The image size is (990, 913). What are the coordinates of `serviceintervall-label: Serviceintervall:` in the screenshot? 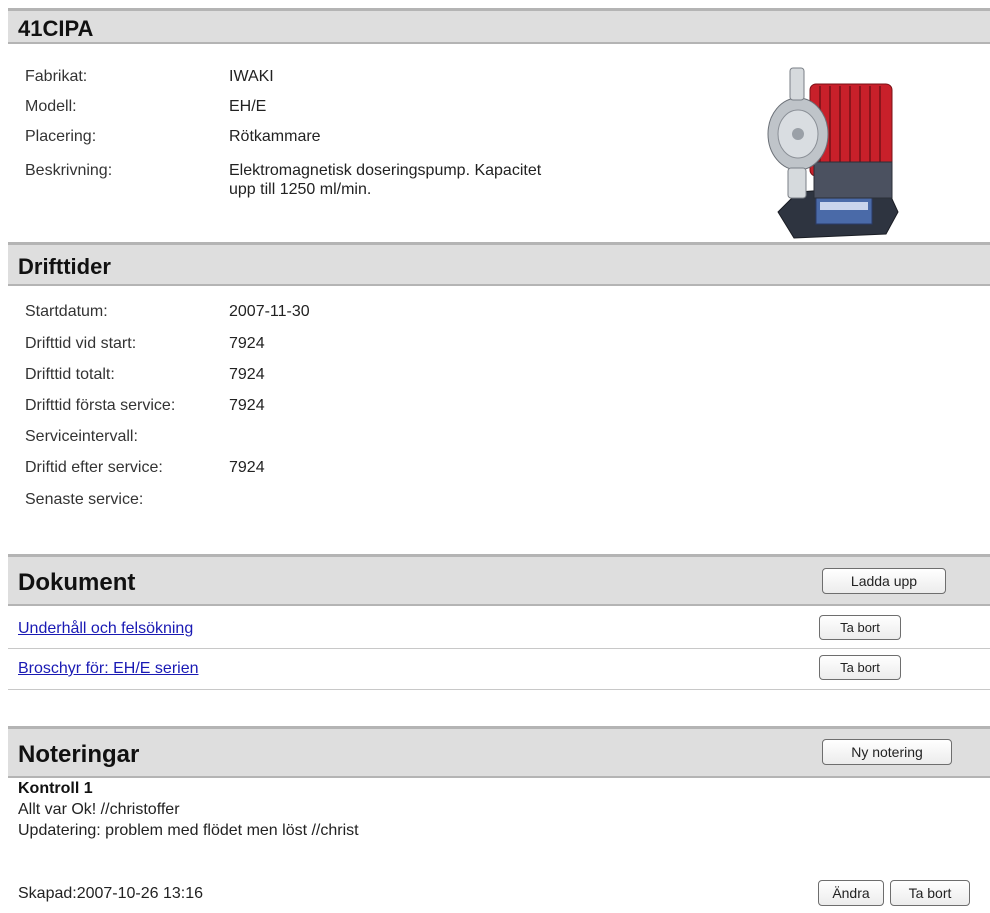 It's located at (81, 436).